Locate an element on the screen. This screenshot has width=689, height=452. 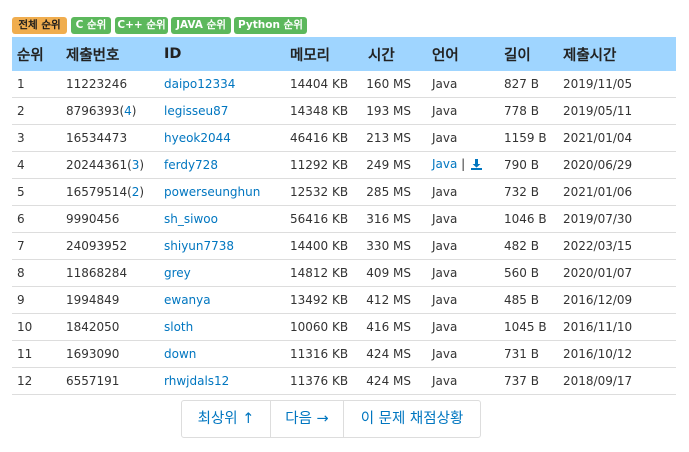
user-id-cell: daipo12334 is located at coordinates (222, 84).